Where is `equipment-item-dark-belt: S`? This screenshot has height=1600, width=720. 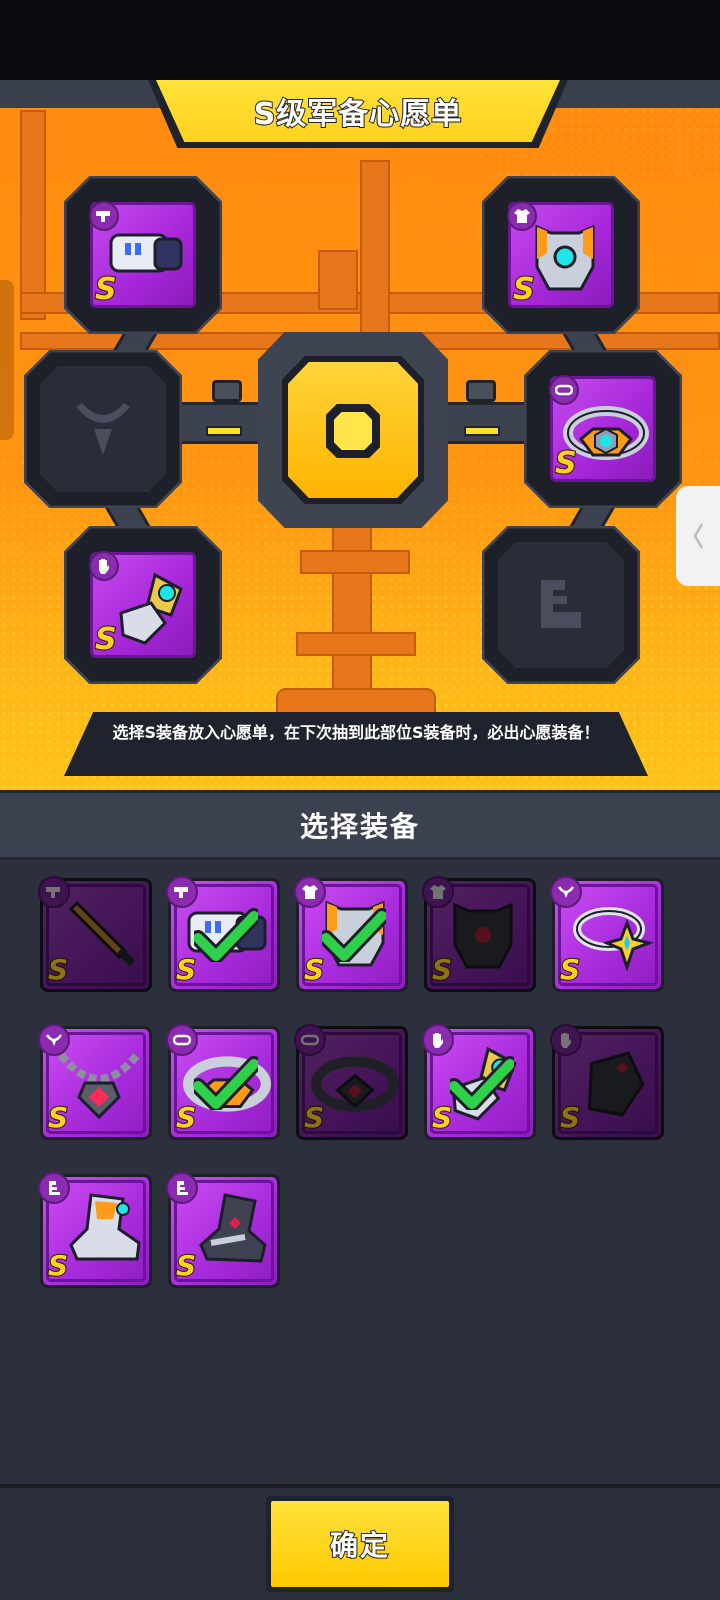
equipment-item-dark-belt: S is located at coordinates (351, 1082).